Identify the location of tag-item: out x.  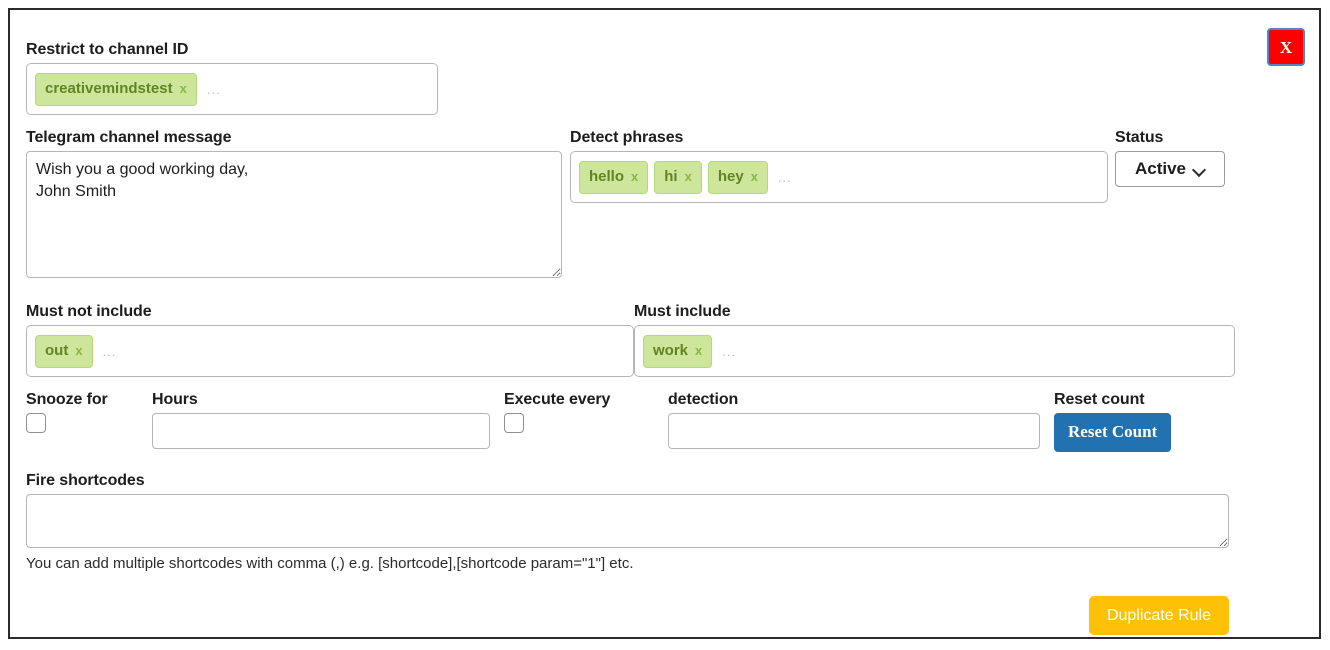
(64, 351).